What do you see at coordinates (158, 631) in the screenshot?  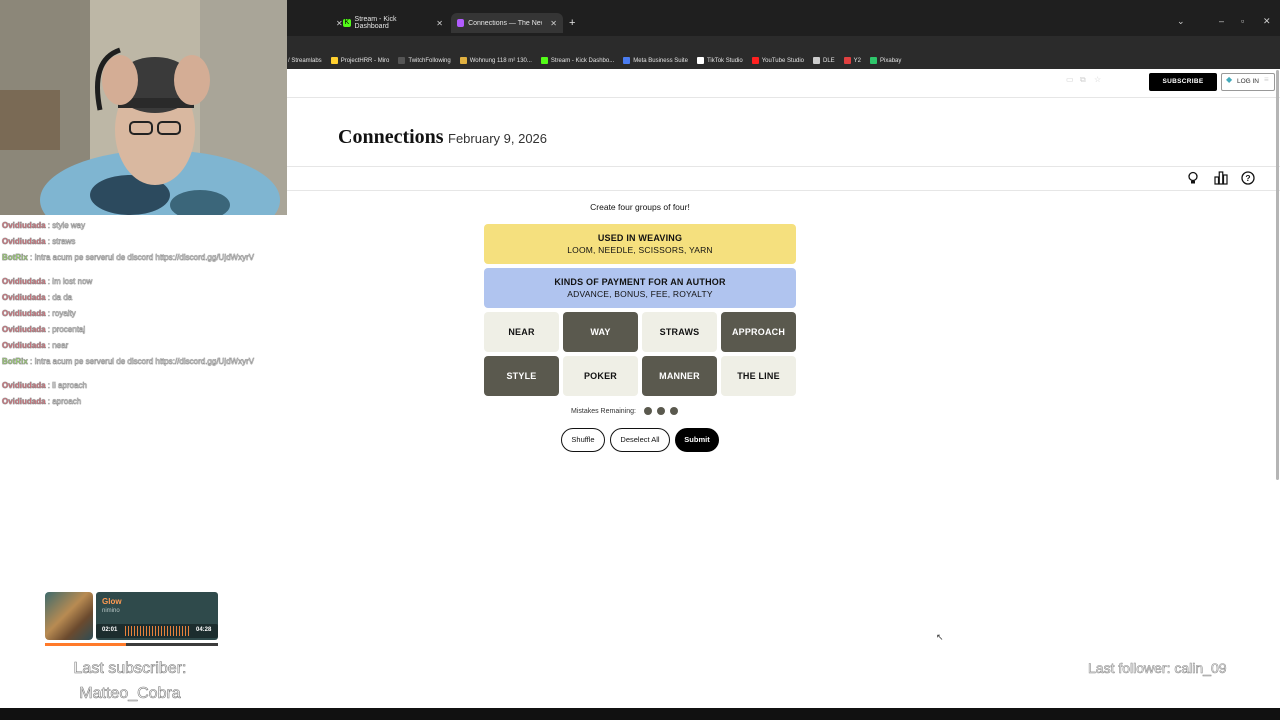 I see `waveform` at bounding box center [158, 631].